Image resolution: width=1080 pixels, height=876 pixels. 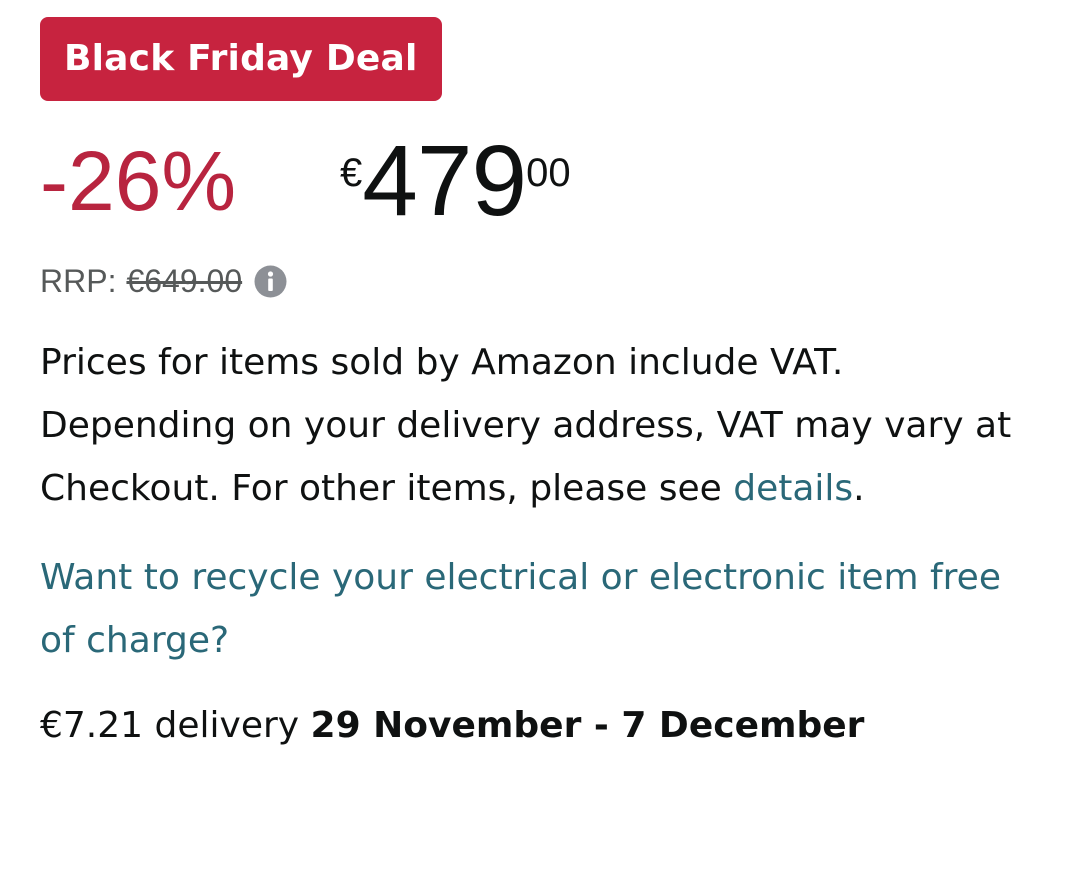 I want to click on vat-notice-suffix: ., so click(x=859, y=488).